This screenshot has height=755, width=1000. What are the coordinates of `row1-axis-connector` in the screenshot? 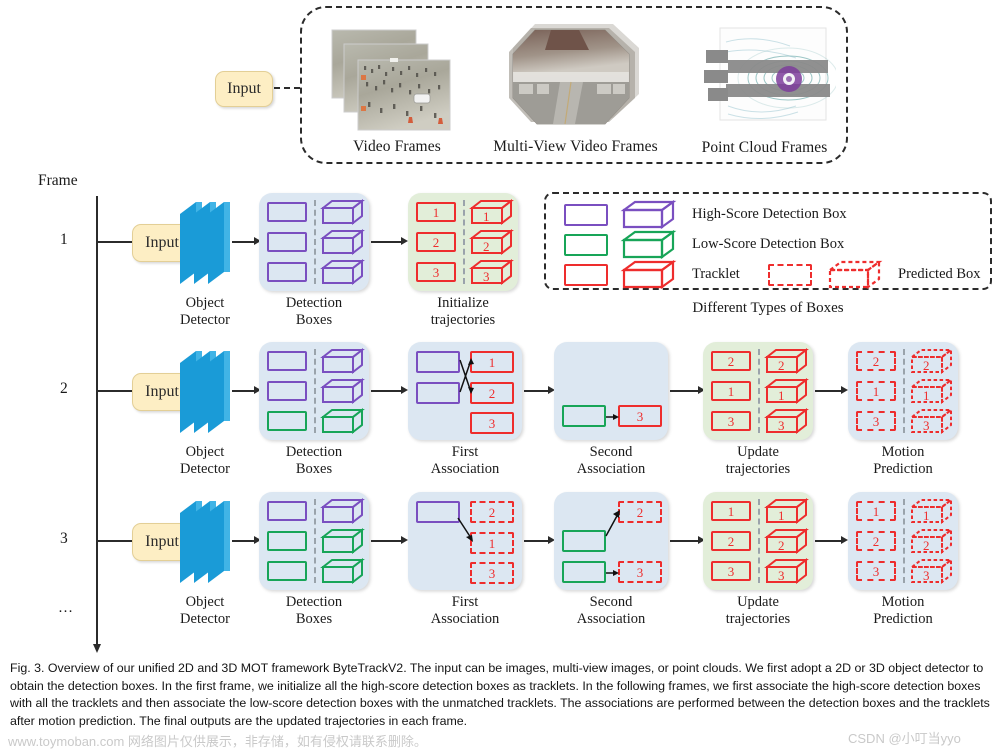 It's located at (114, 242).